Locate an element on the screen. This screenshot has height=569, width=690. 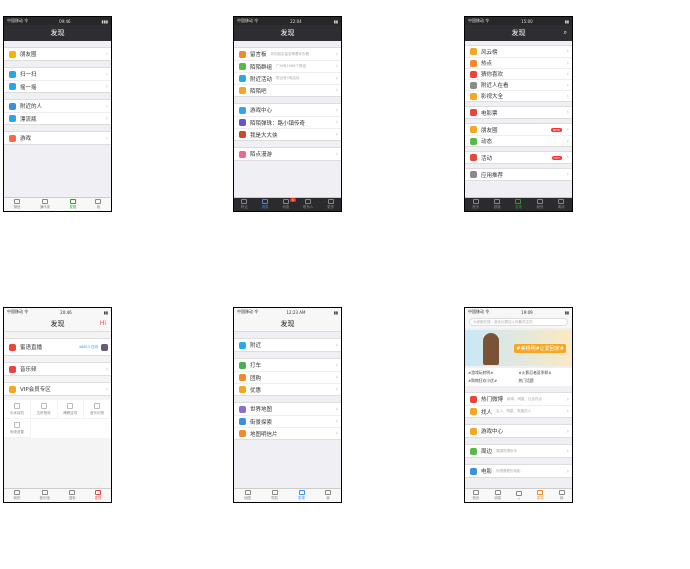
list-item: 附近 › is located at coordinates (287, 345).